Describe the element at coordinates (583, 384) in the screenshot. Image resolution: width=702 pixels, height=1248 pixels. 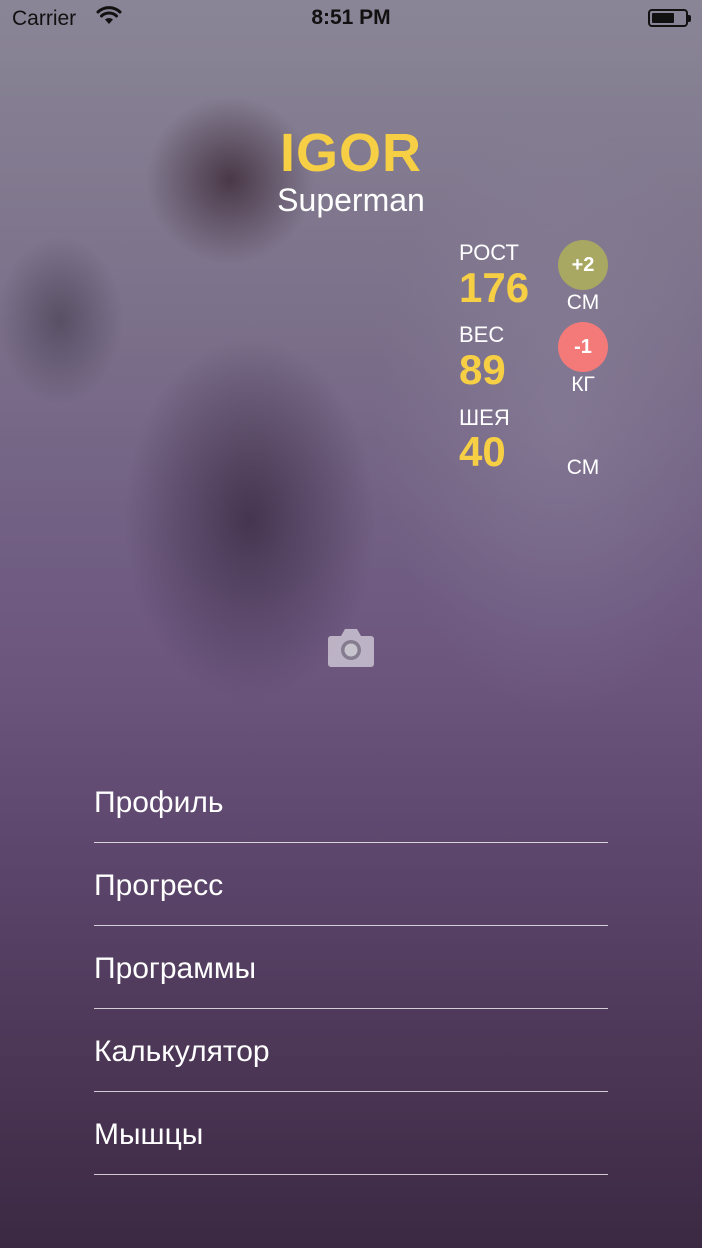
I see `weight-unit: КГ` at that location.